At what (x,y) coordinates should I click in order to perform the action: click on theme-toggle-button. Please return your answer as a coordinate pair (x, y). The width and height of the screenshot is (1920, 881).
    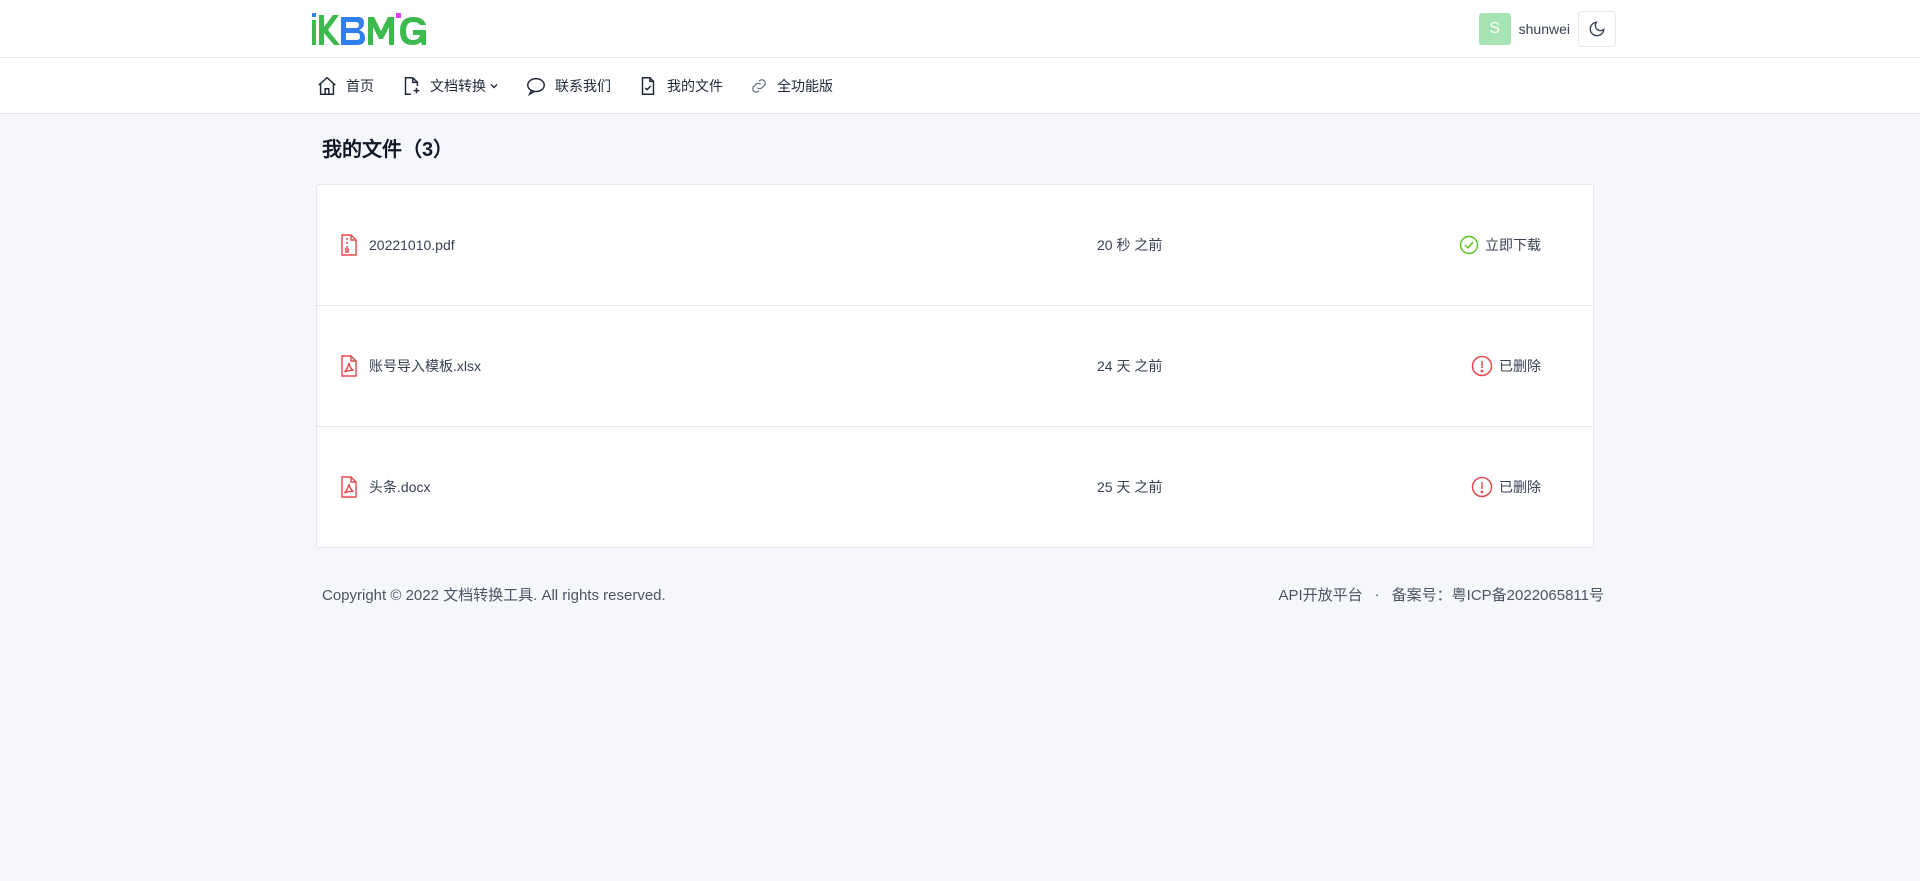
    Looking at the image, I should click on (1597, 29).